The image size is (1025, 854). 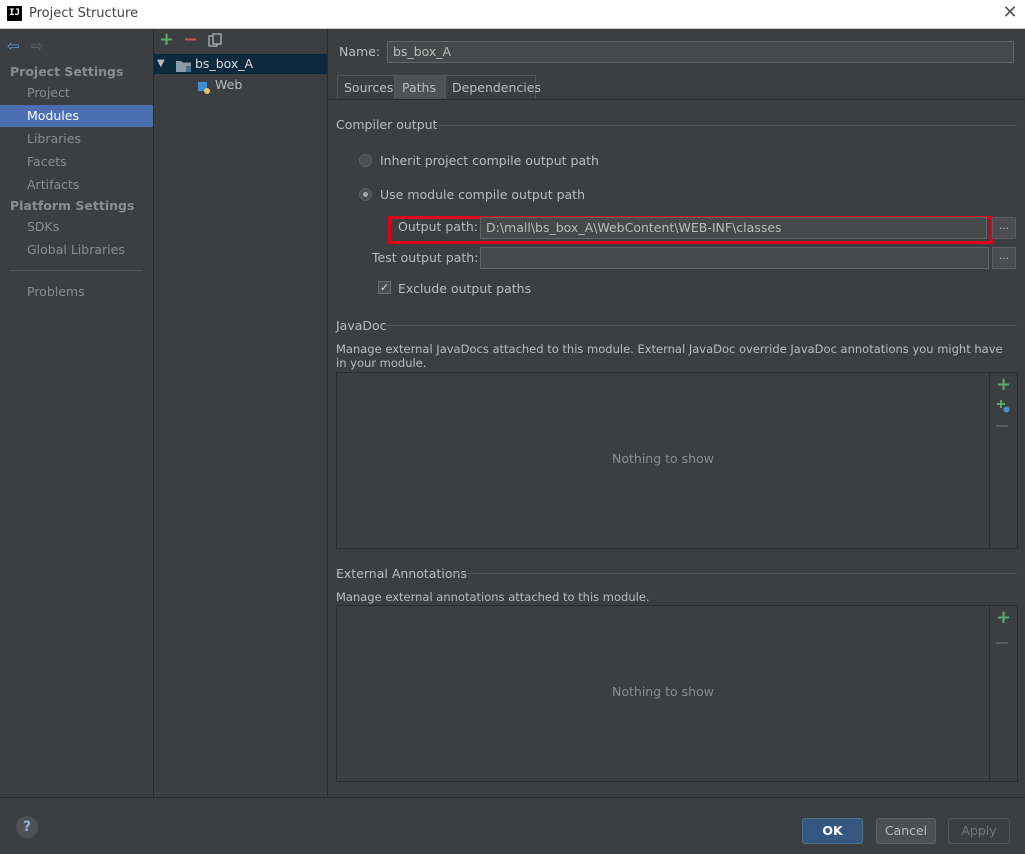 I want to click on inherit-output-radio, so click(x=365, y=160).